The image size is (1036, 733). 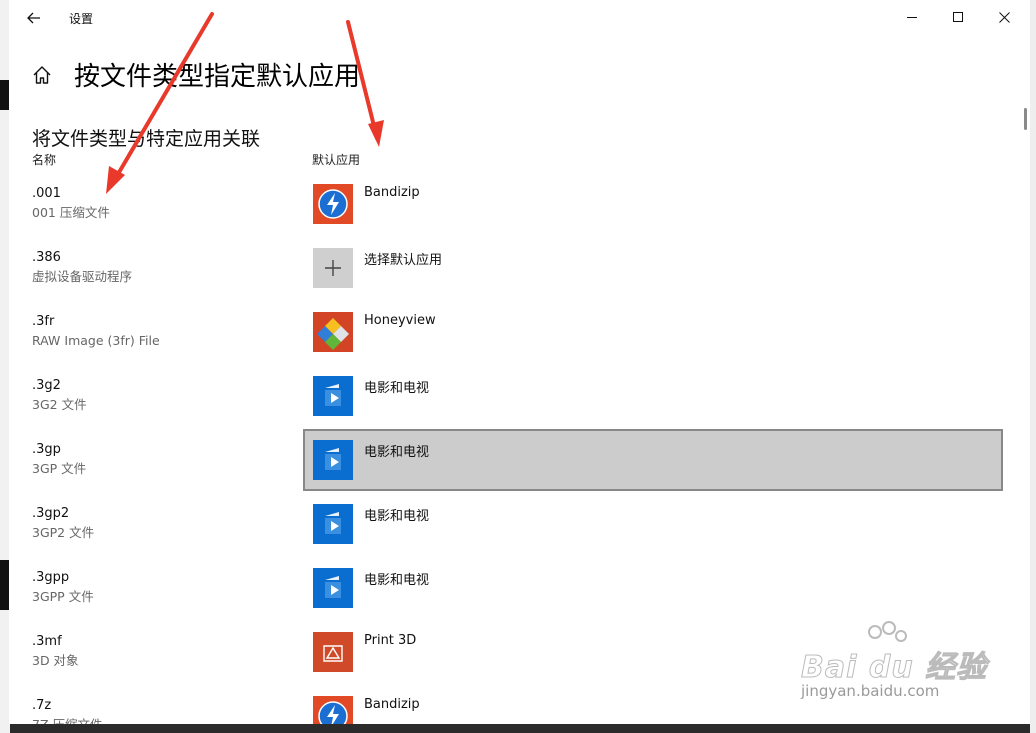 What do you see at coordinates (894, 668) in the screenshot?
I see `watermark-brand: Bai du 经验` at bounding box center [894, 668].